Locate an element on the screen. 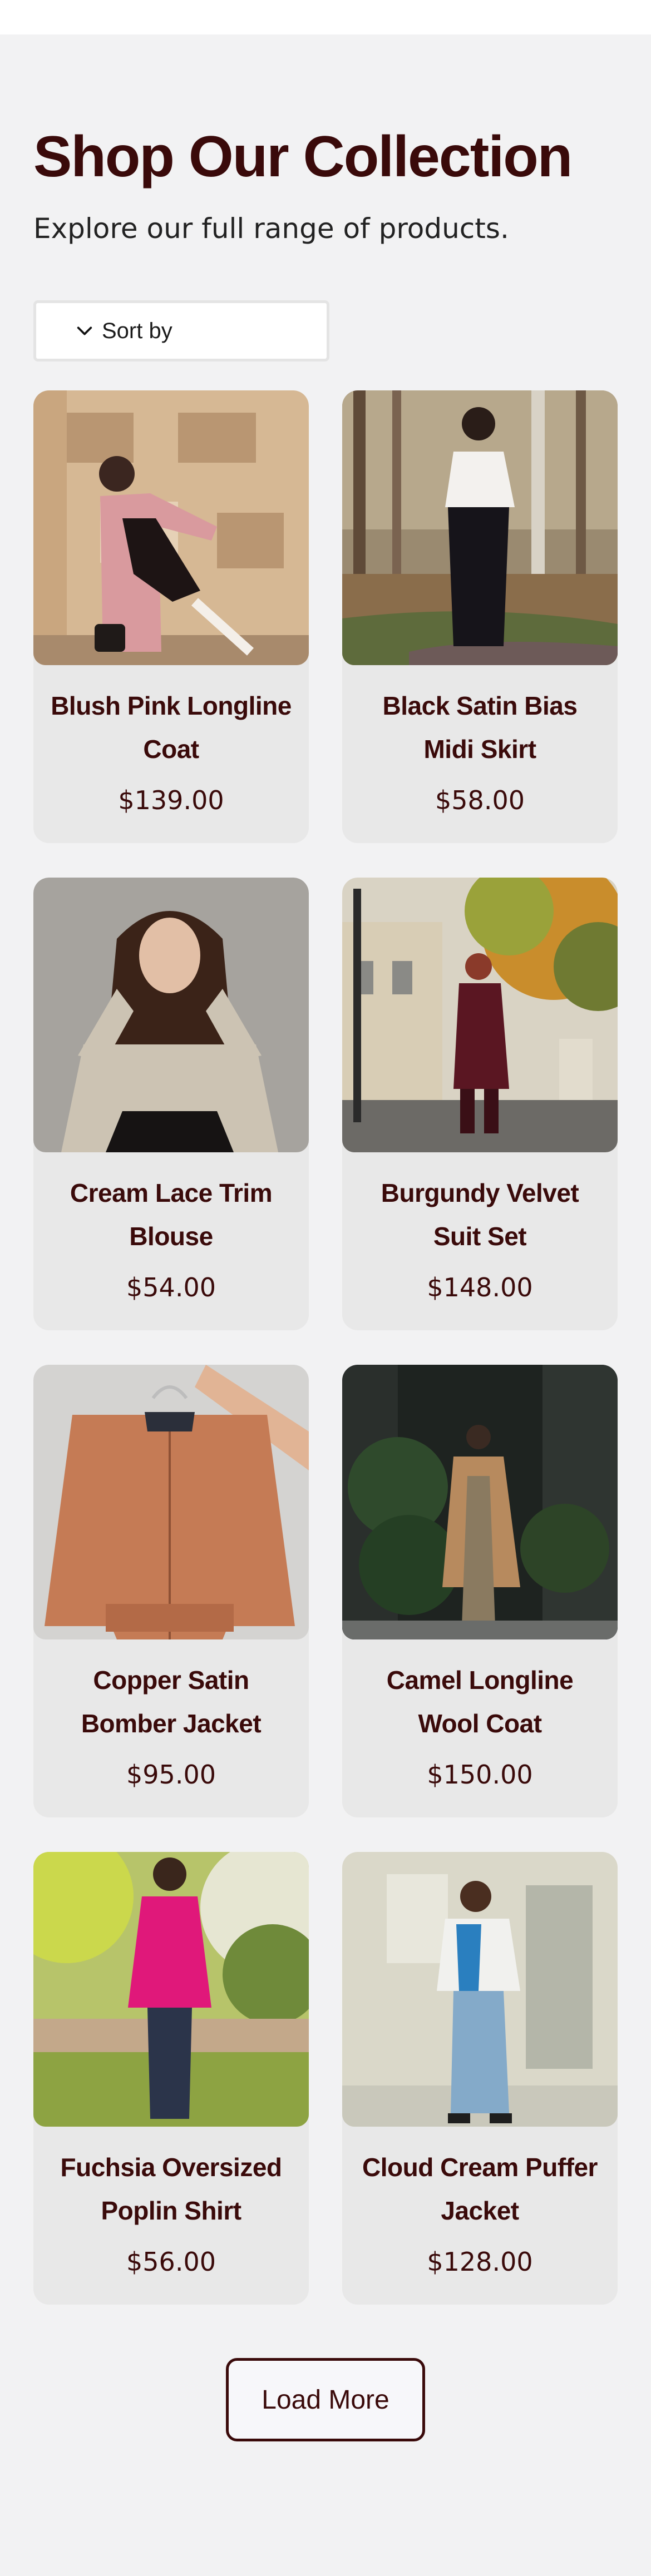 Image resolution: width=651 pixels, height=2576 pixels. product-name: Burgundy Velvet Suit Set is located at coordinates (480, 1214).